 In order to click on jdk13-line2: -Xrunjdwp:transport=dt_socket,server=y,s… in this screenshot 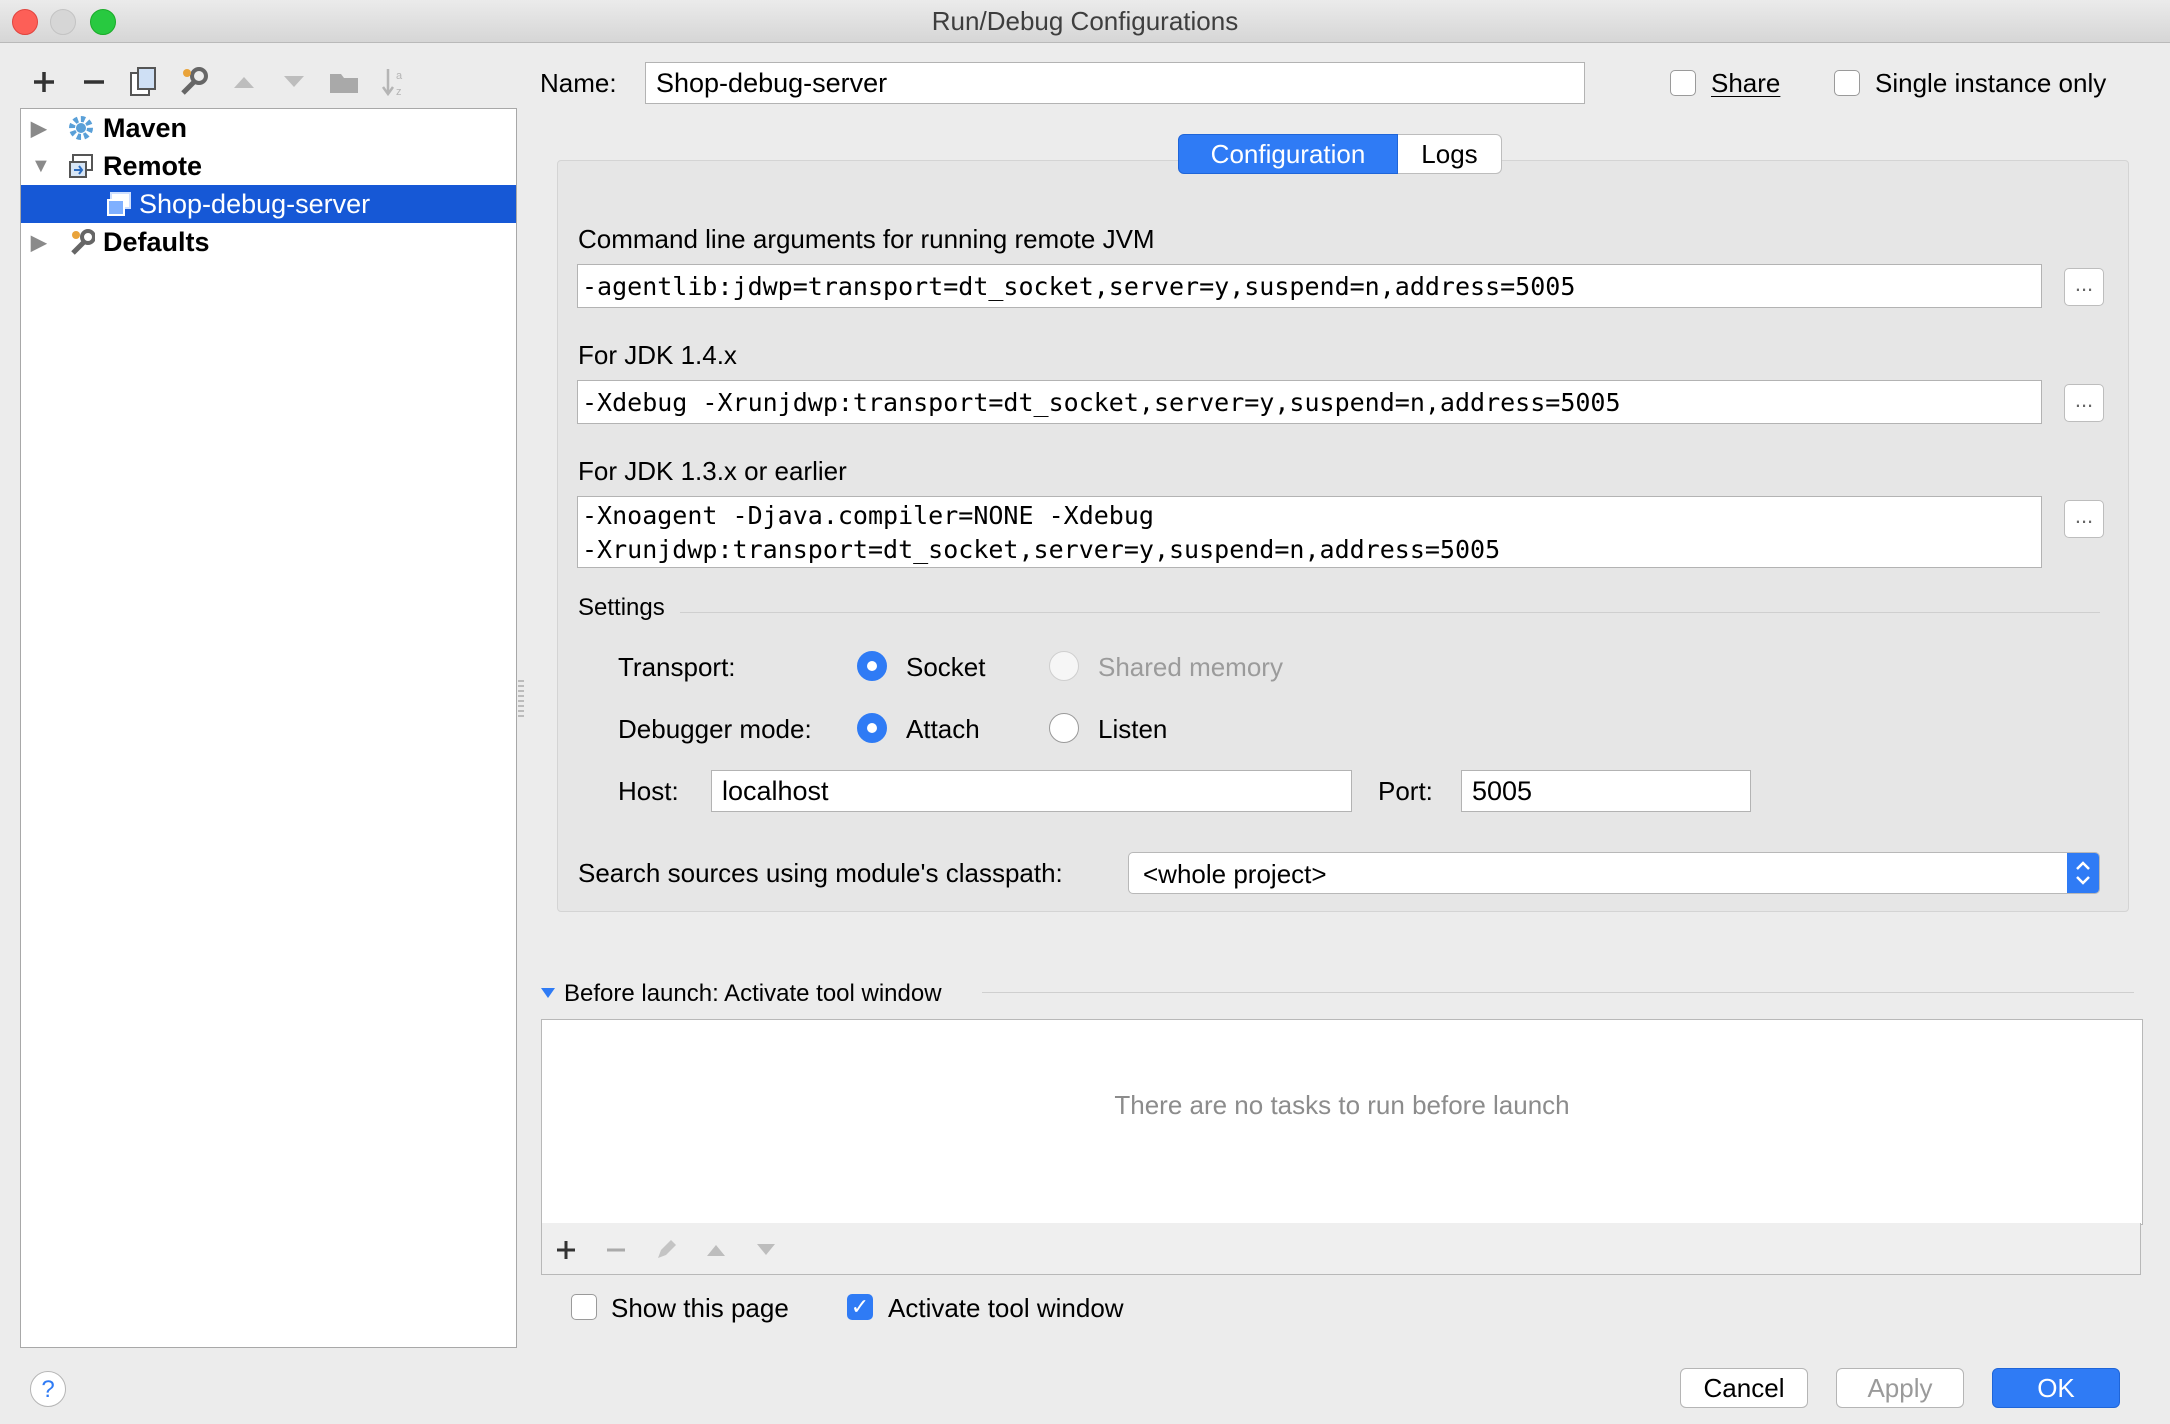, I will do `click(1041, 549)`.